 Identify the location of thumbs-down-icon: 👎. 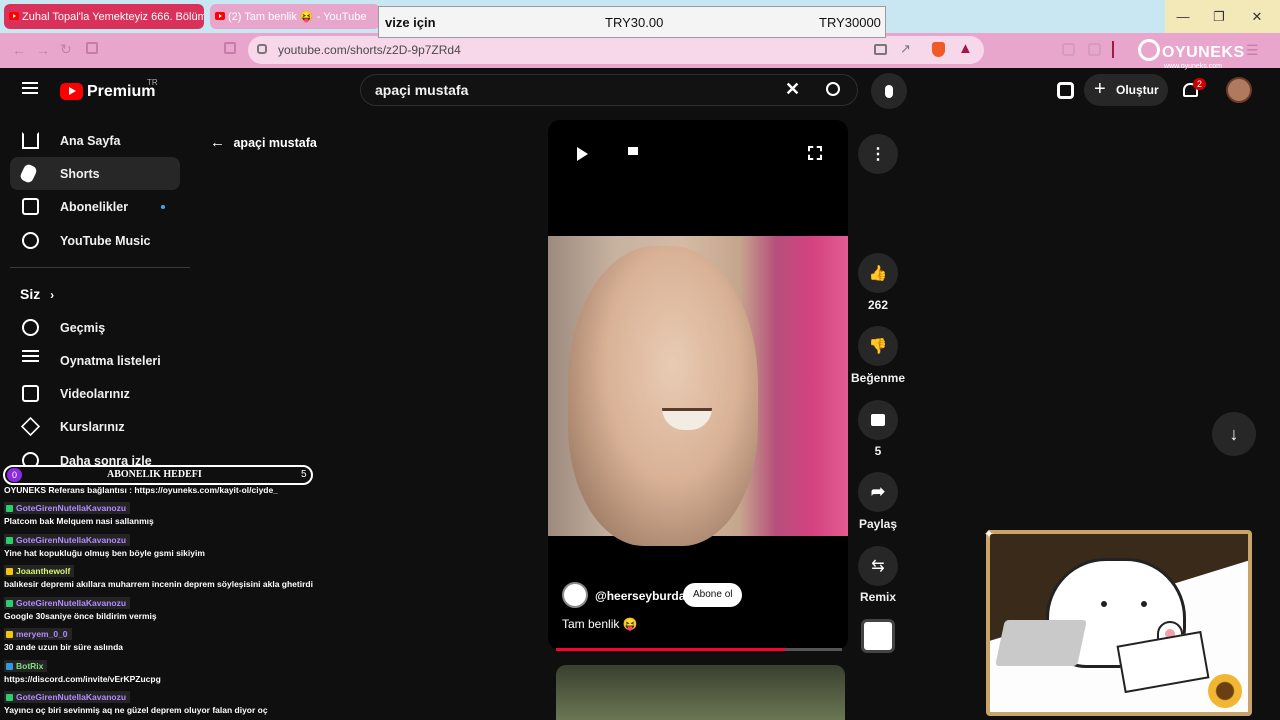
(878, 346).